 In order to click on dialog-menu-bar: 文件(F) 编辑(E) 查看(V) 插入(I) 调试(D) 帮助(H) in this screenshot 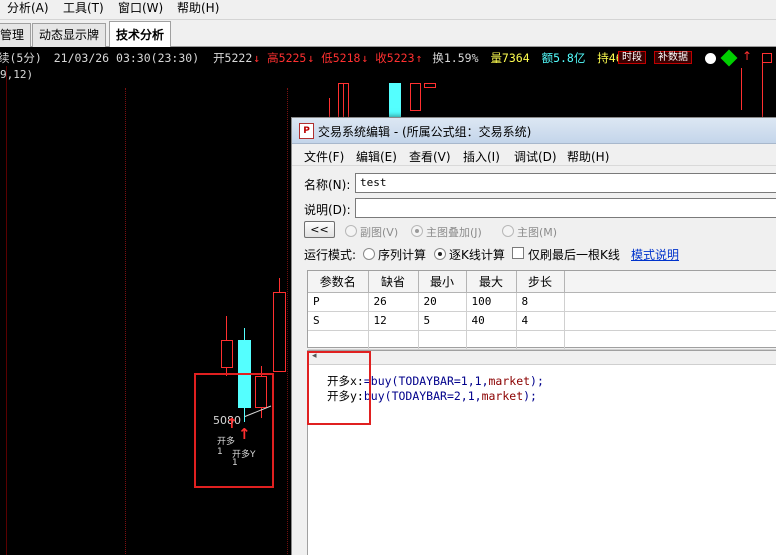, I will do `click(534, 156)`.